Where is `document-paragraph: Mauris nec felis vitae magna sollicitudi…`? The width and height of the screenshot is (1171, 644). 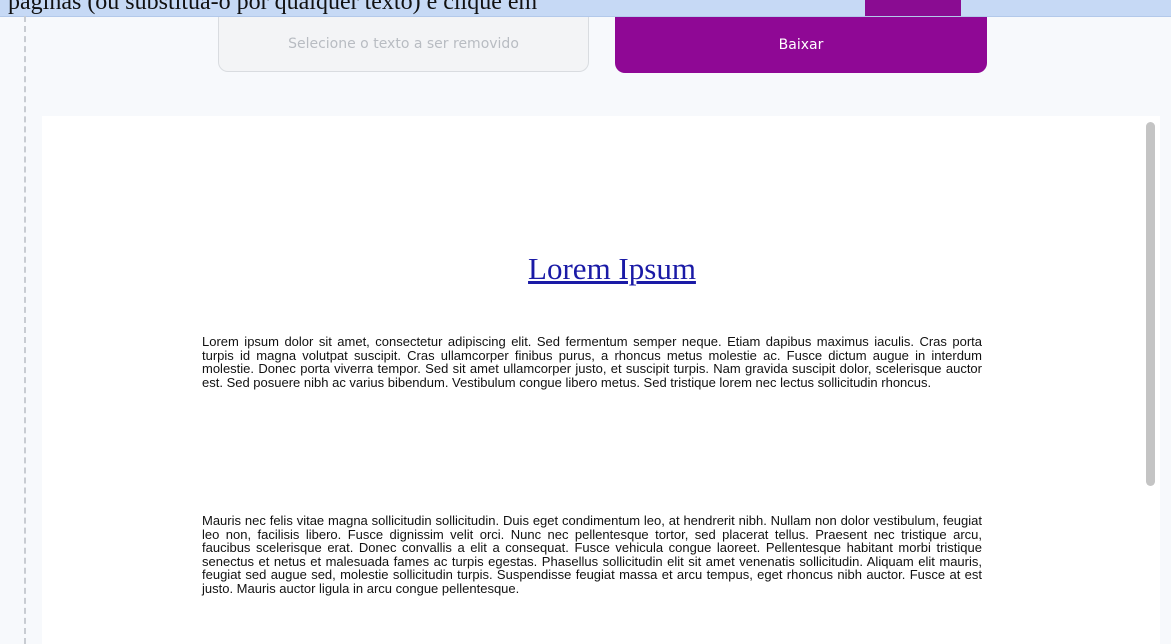 document-paragraph: Mauris nec felis vitae magna sollicitudi… is located at coordinates (592, 554).